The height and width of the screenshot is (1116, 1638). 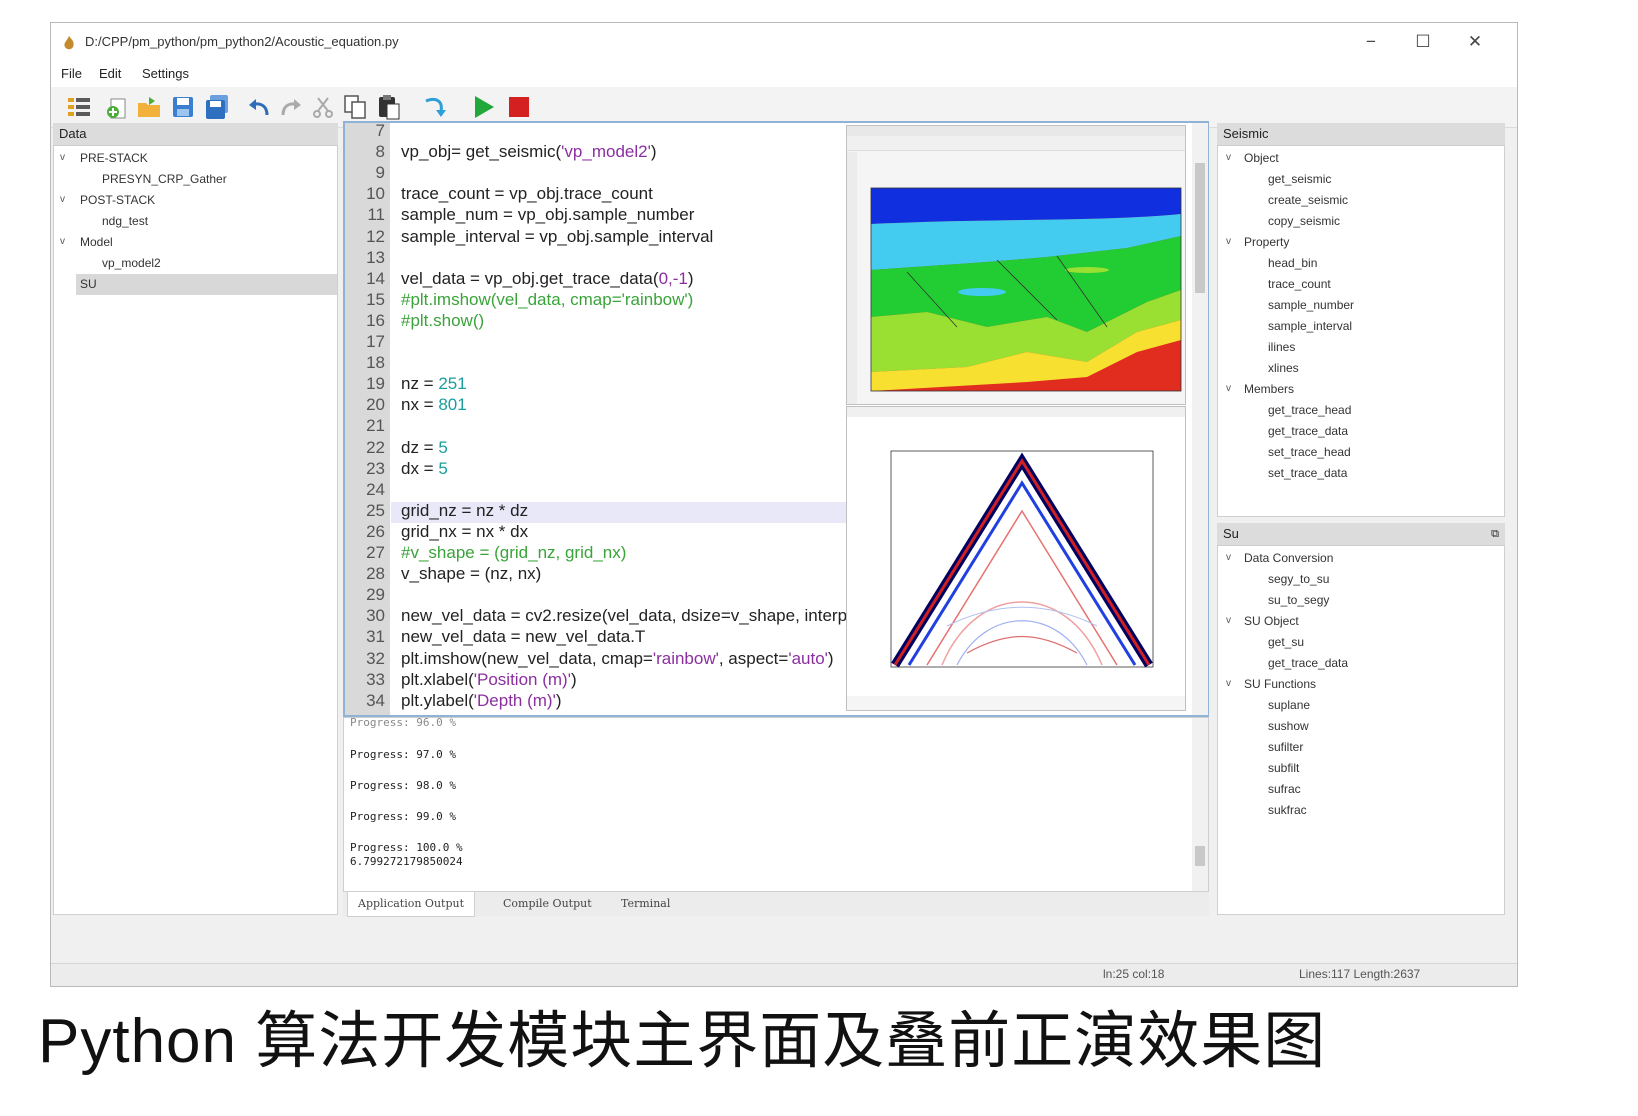 I want to click on tree-item-sufrac: sufrac, so click(x=1284, y=789).